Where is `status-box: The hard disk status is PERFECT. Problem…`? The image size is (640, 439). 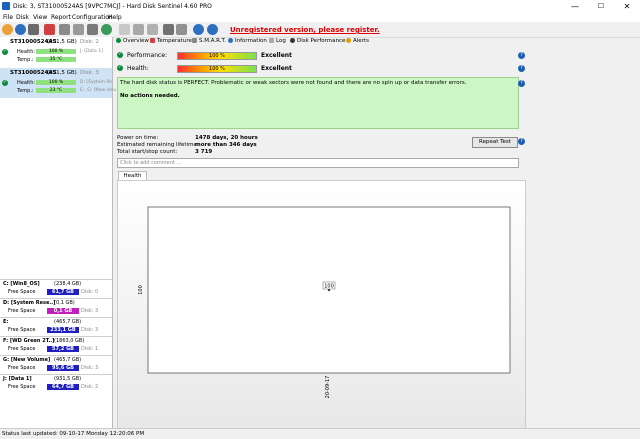
status-box: The hard disk status is PERFECT. Problem… is located at coordinates (318, 103).